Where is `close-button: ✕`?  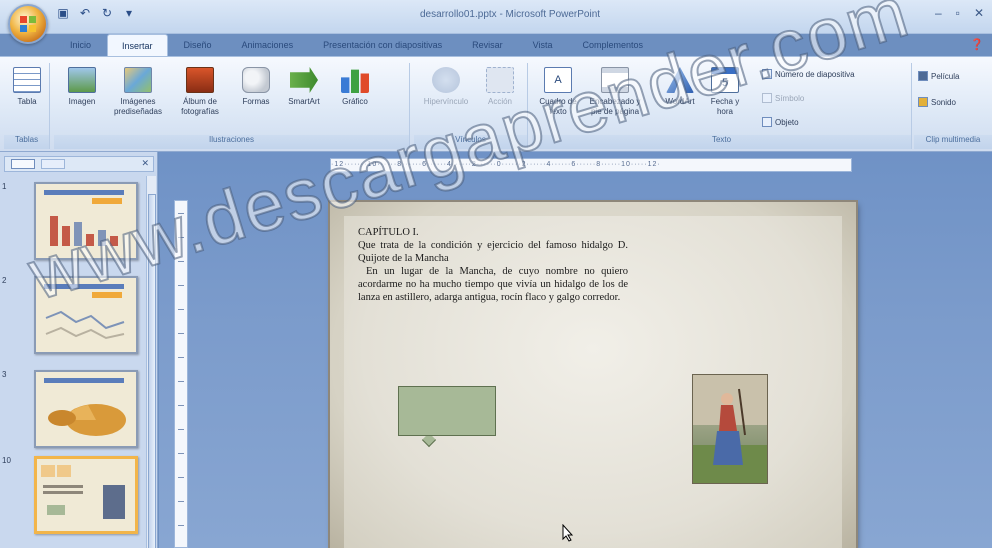 close-button: ✕ is located at coordinates (979, 13).